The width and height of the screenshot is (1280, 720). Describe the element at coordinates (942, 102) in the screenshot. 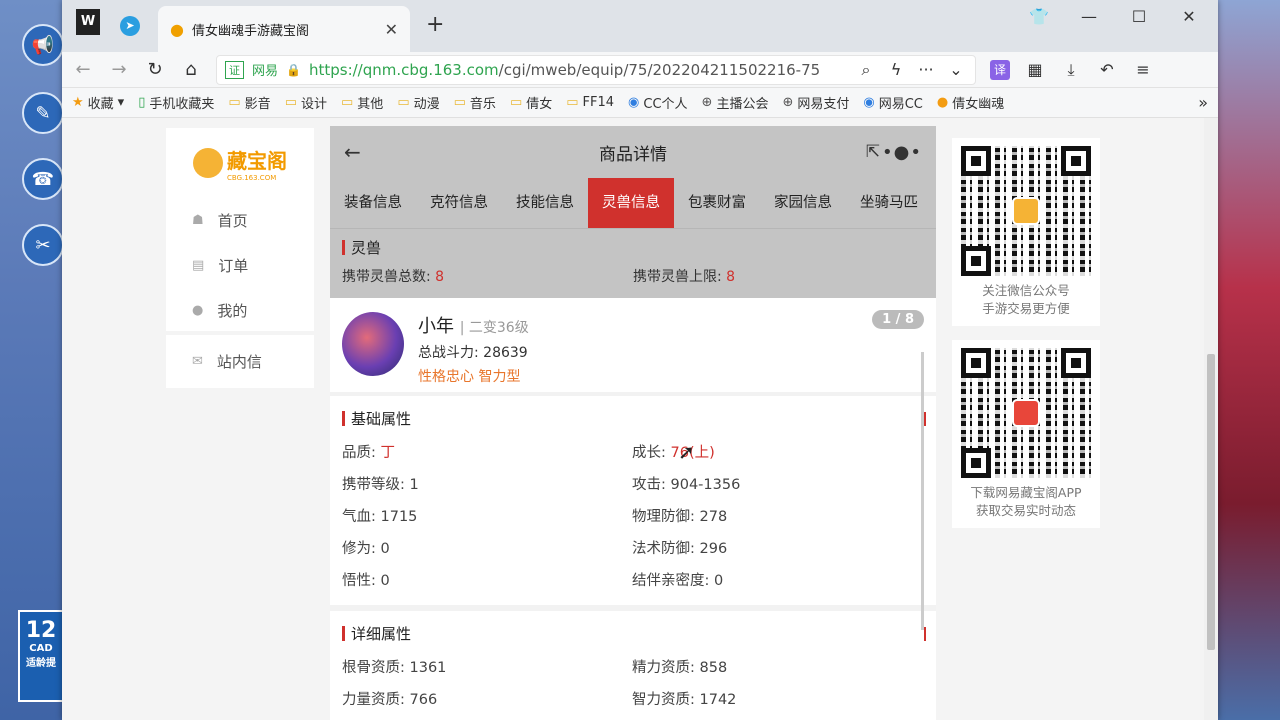

I see `cbg-favicon-icon: ●` at that location.